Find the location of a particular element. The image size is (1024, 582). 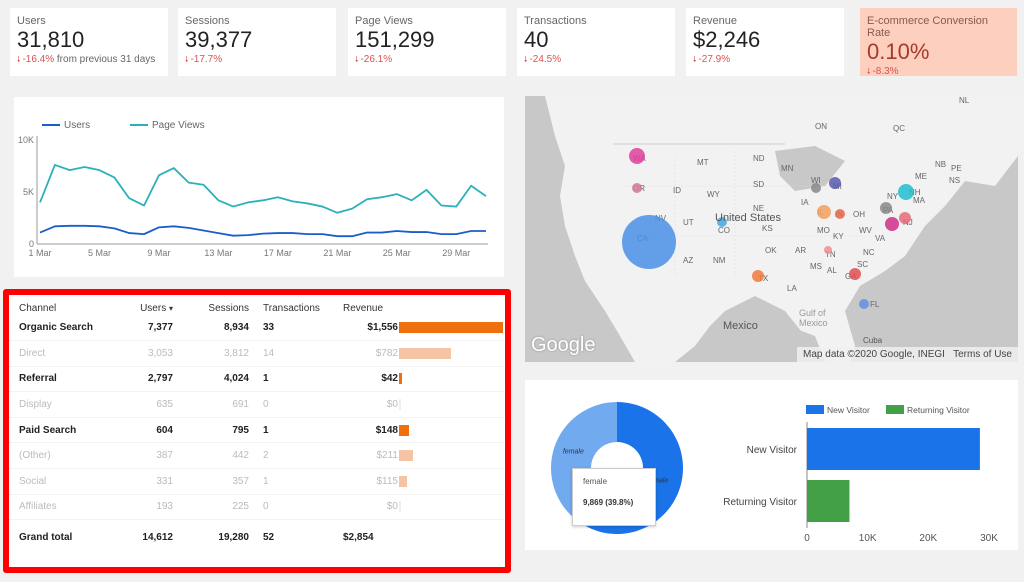

map-state-label: QC is located at coordinates (899, 128).